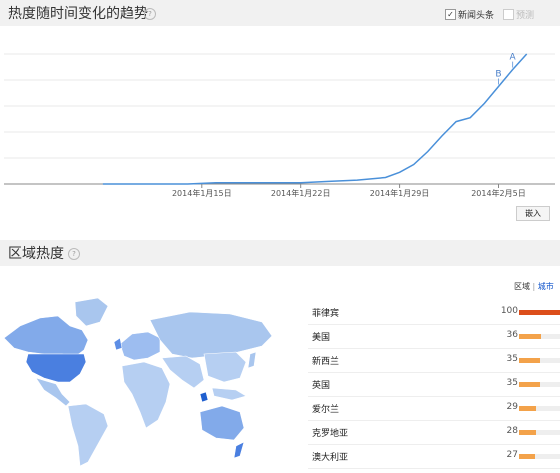 The image size is (560, 473). Describe the element at coordinates (434, 408) in the screenshot. I see `list-item: 爱尔兰 29` at that location.